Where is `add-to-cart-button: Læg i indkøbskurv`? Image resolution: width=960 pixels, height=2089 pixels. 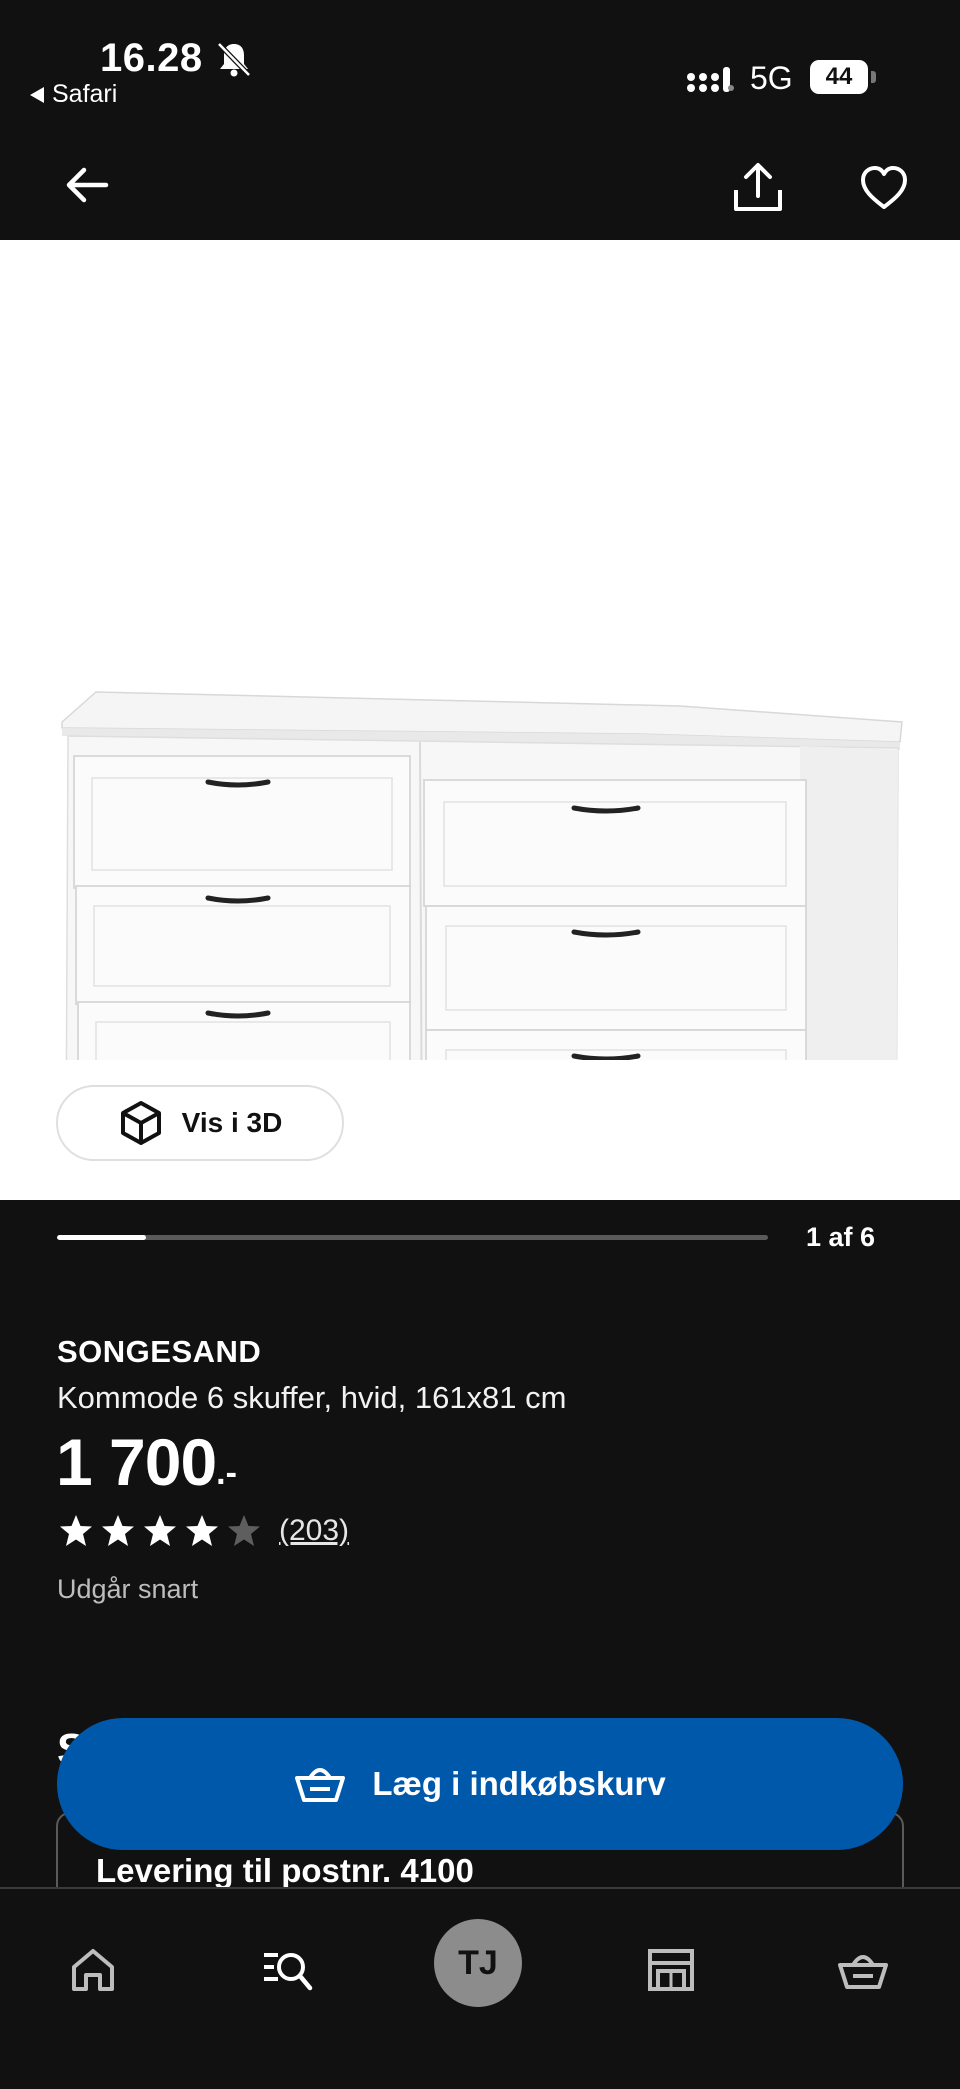
add-to-cart-button: Læg i indkøbskurv is located at coordinates (480, 1784).